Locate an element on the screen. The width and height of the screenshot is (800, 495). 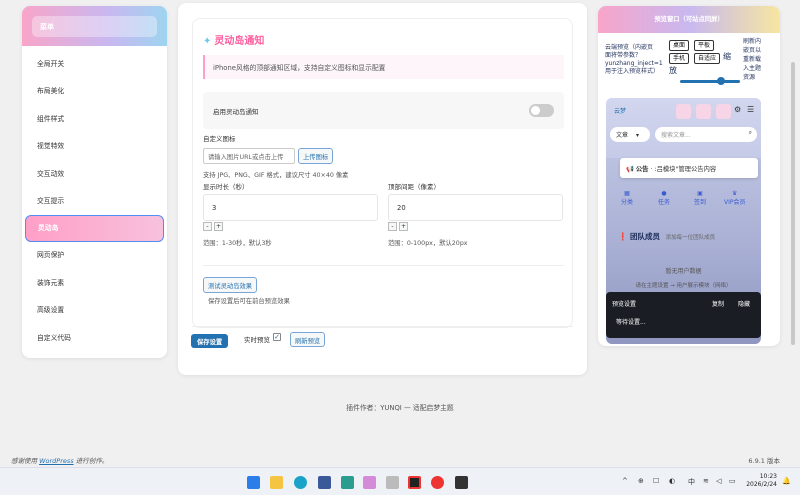
members-hint: 请在主题设置 → 用户展示模块（网络） is located at coordinates (683, 286).